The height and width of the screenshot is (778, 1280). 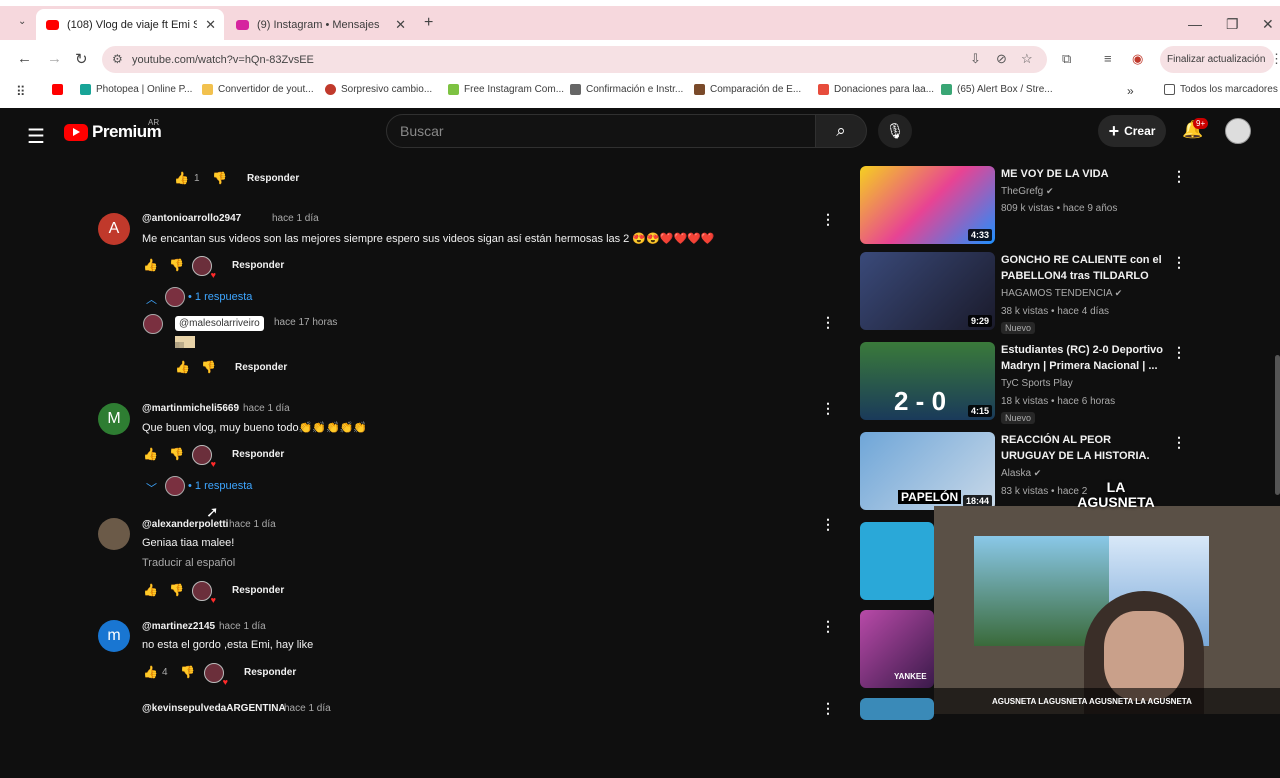 I want to click on tab-instagram: (9) Instagram • Mensajes ✕, so click(x=320, y=24).